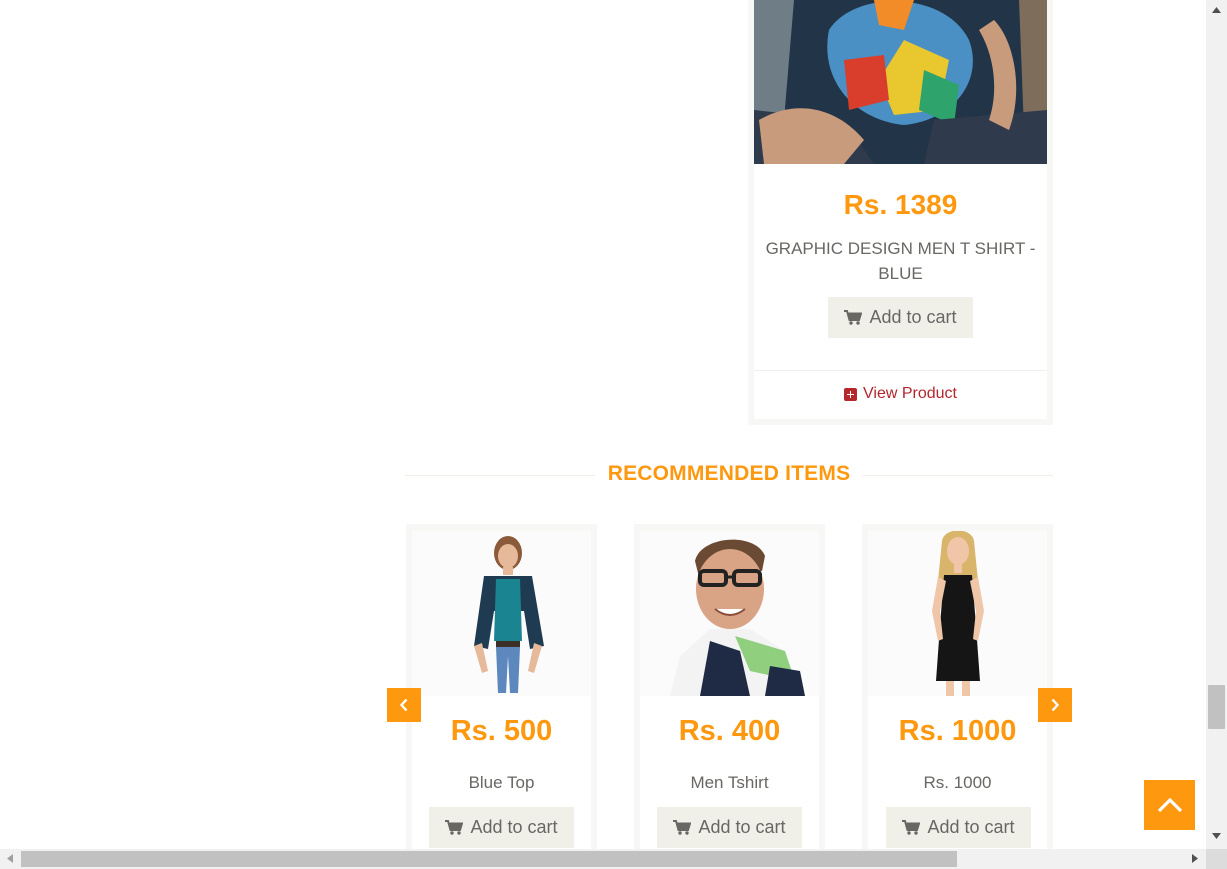 This screenshot has width=1227, height=869. I want to click on card-divider, so click(900, 370).